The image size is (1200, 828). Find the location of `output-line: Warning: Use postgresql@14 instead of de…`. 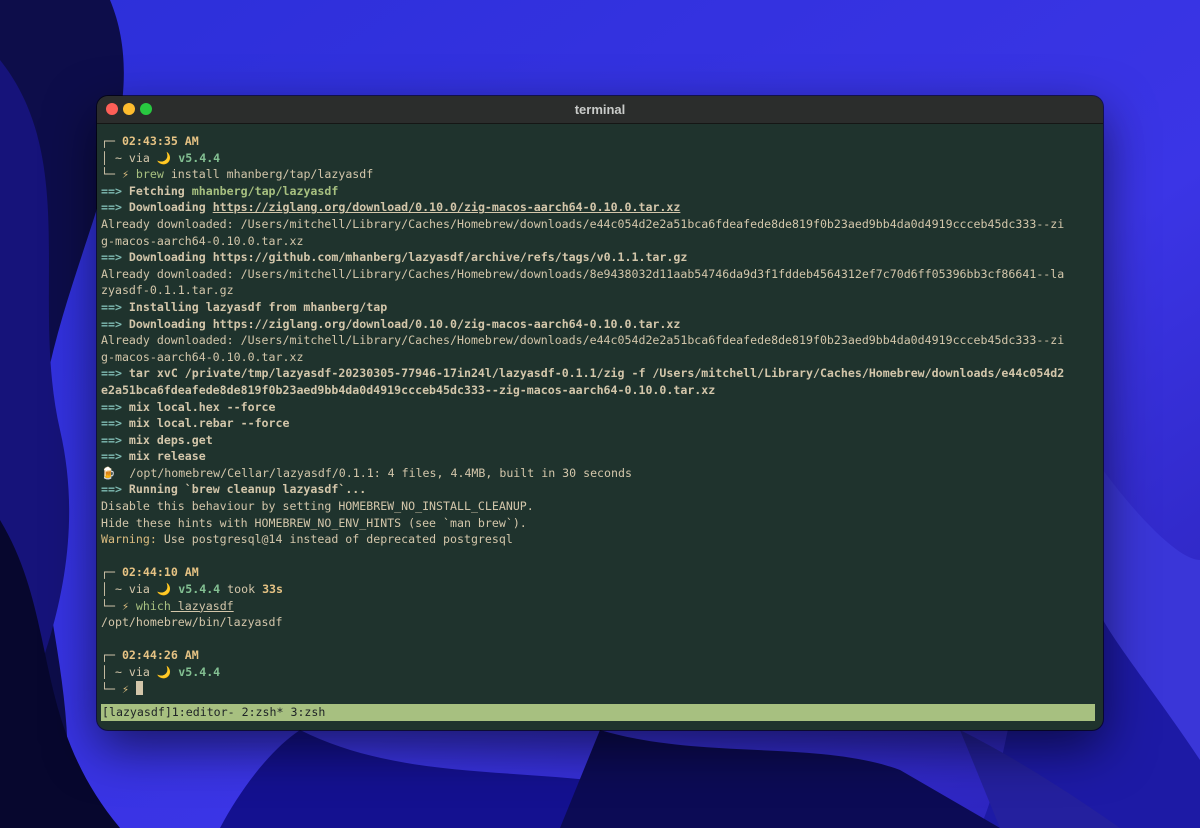

output-line: Warning: Use postgresql@14 instead of de… is located at coordinates (307, 539).